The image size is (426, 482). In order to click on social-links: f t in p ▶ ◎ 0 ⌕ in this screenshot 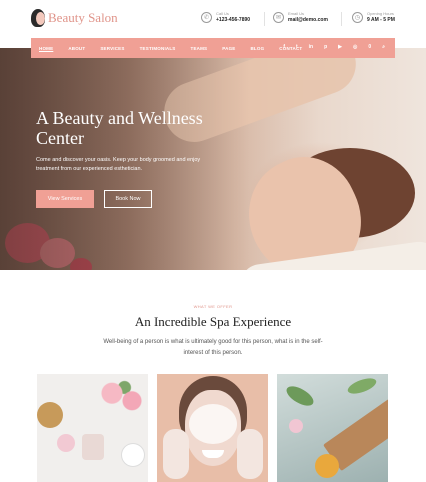, I will do `click(328, 47)`.